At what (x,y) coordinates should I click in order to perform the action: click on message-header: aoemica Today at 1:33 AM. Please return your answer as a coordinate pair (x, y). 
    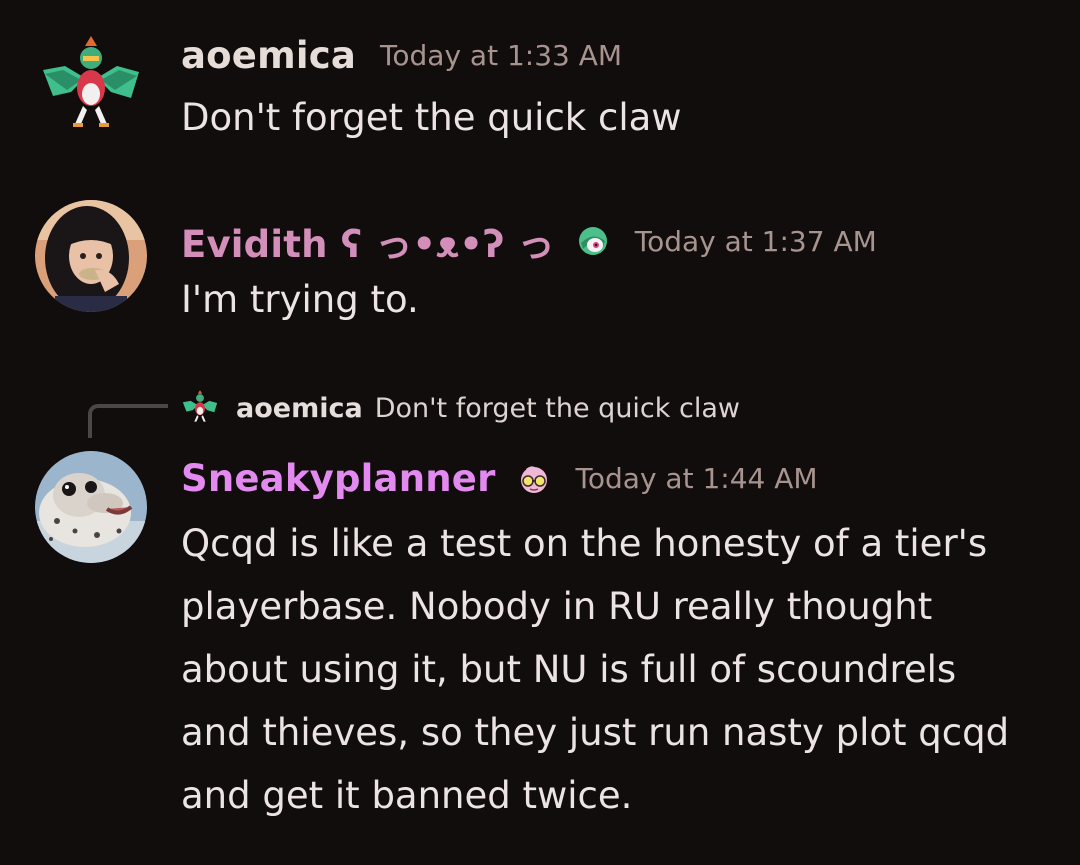
    Looking at the image, I should click on (401, 55).